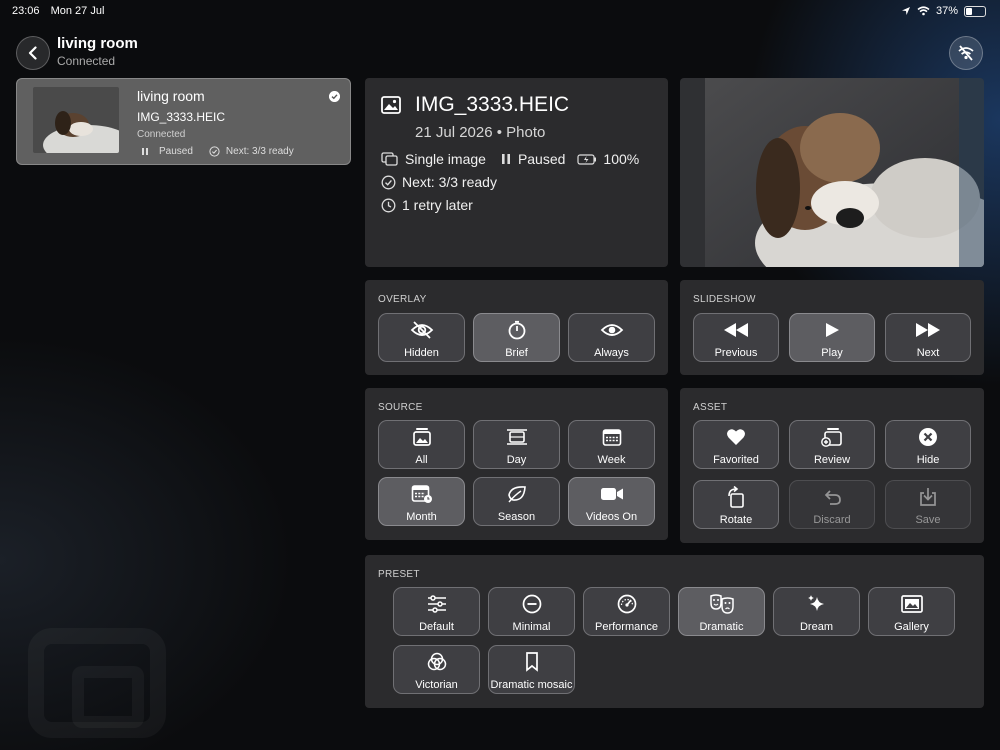 The image size is (1000, 750). What do you see at coordinates (516, 460) in the screenshot?
I see `source-day-label: Day` at bounding box center [516, 460].